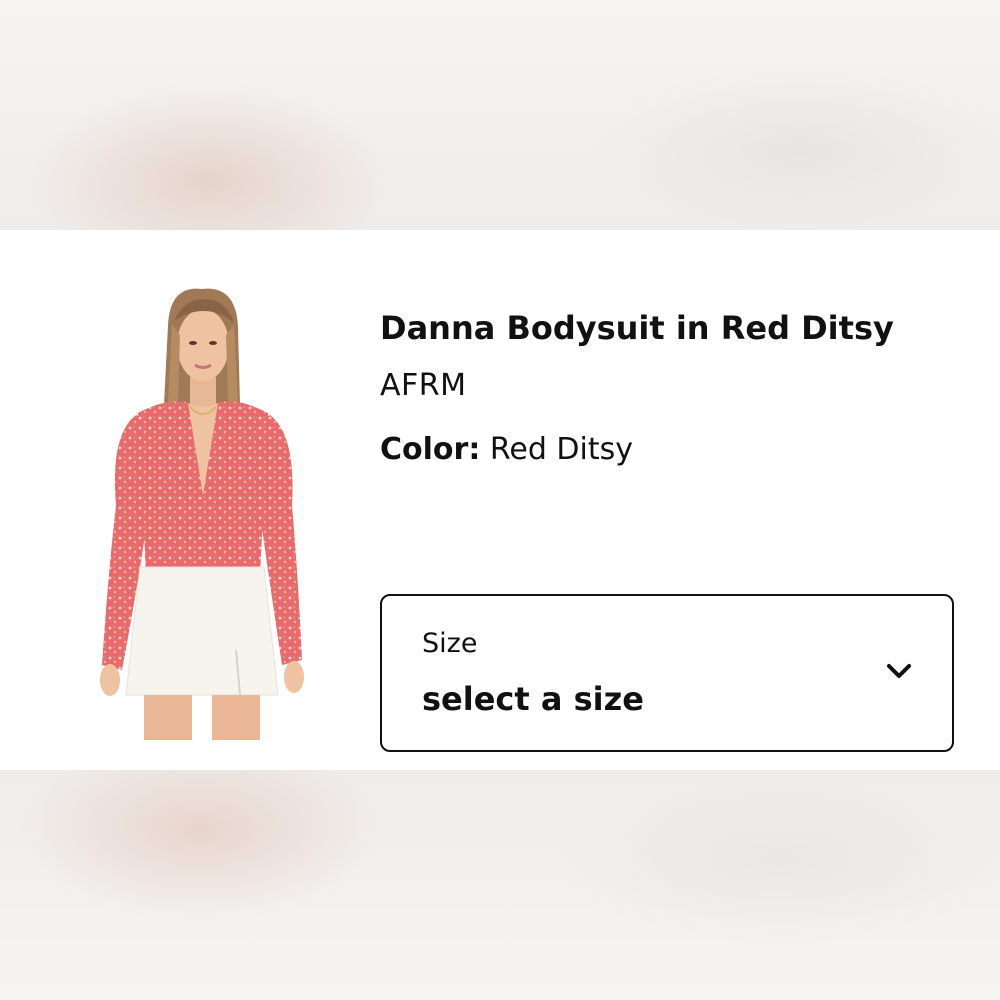 The height and width of the screenshot is (1000, 1000). I want to click on color-value: Red Ditsy, so click(561, 450).